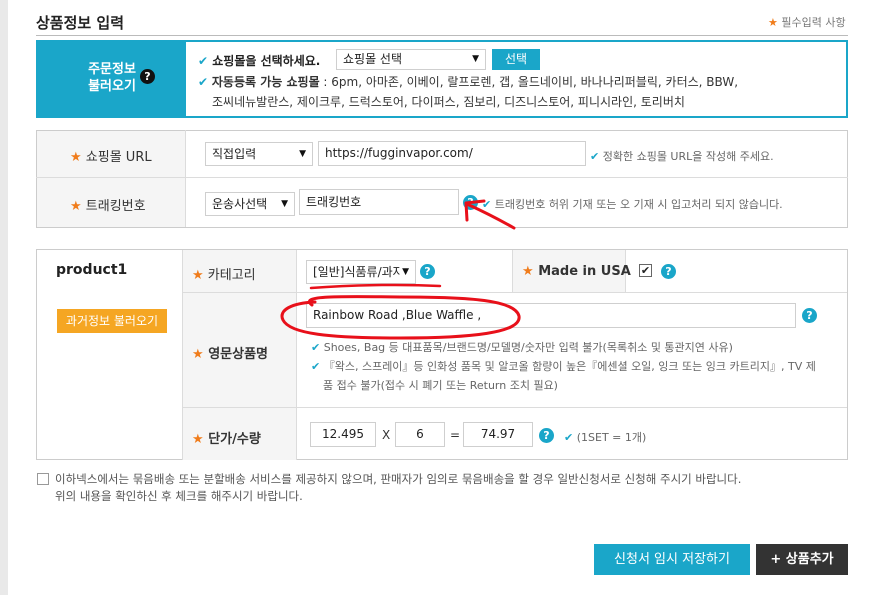 This screenshot has height=595, width=875. Describe the element at coordinates (358, 272) in the screenshot. I see `category-select-value: [일반]식품류/과자` at that location.